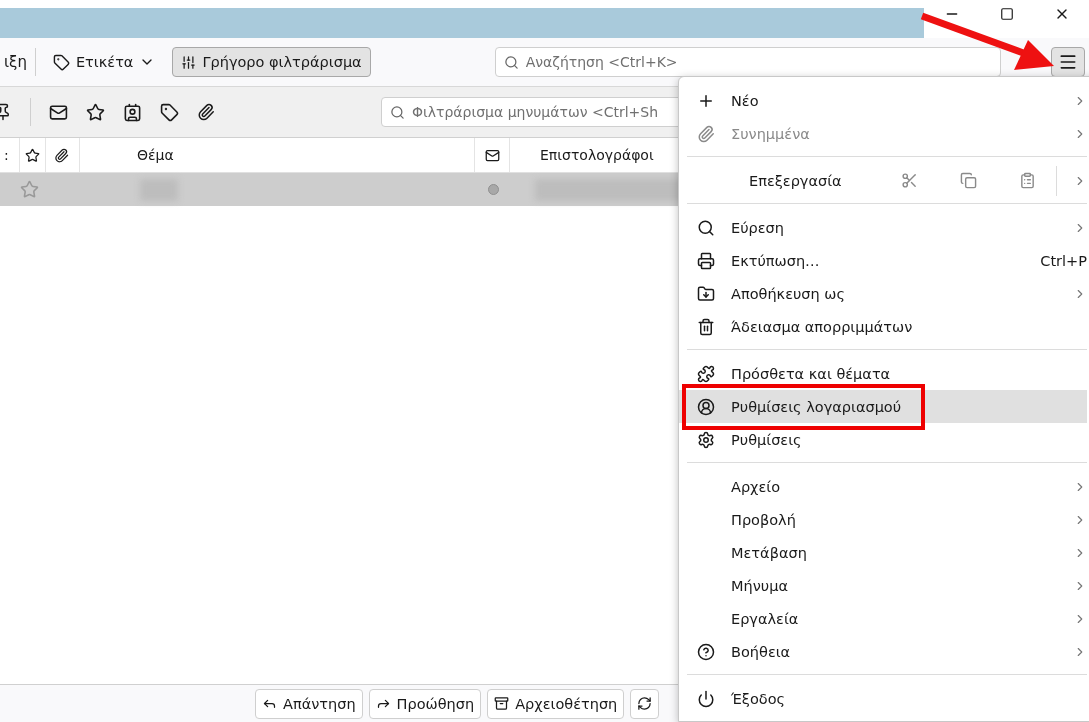  What do you see at coordinates (155, 155) in the screenshot?
I see `column-header: Θέμα` at bounding box center [155, 155].